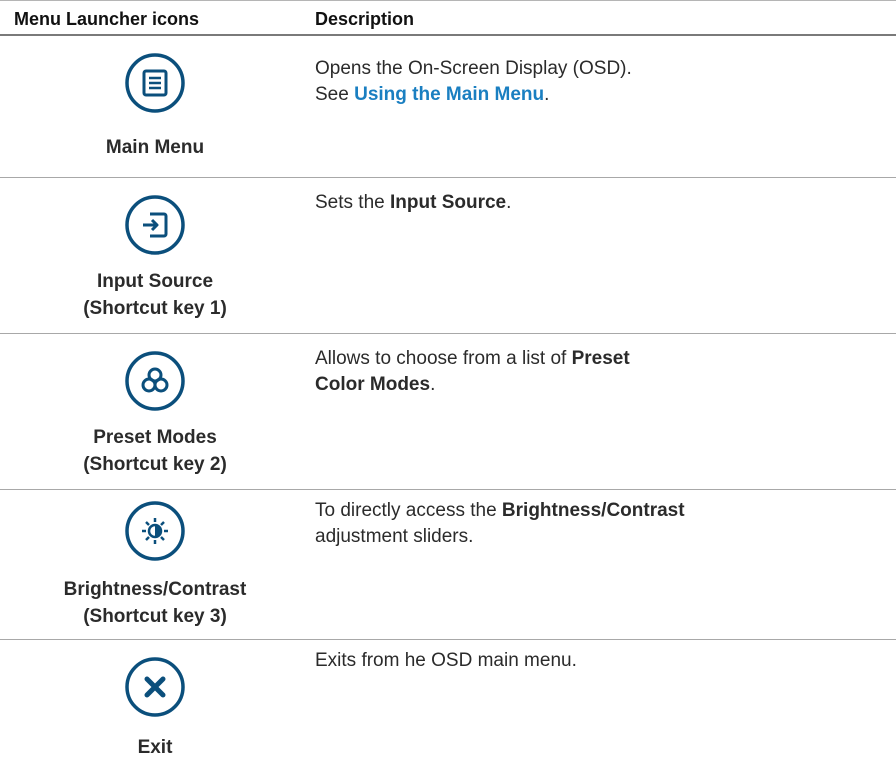 The width and height of the screenshot is (896, 779). I want to click on preset-modes-icon, so click(155, 381).